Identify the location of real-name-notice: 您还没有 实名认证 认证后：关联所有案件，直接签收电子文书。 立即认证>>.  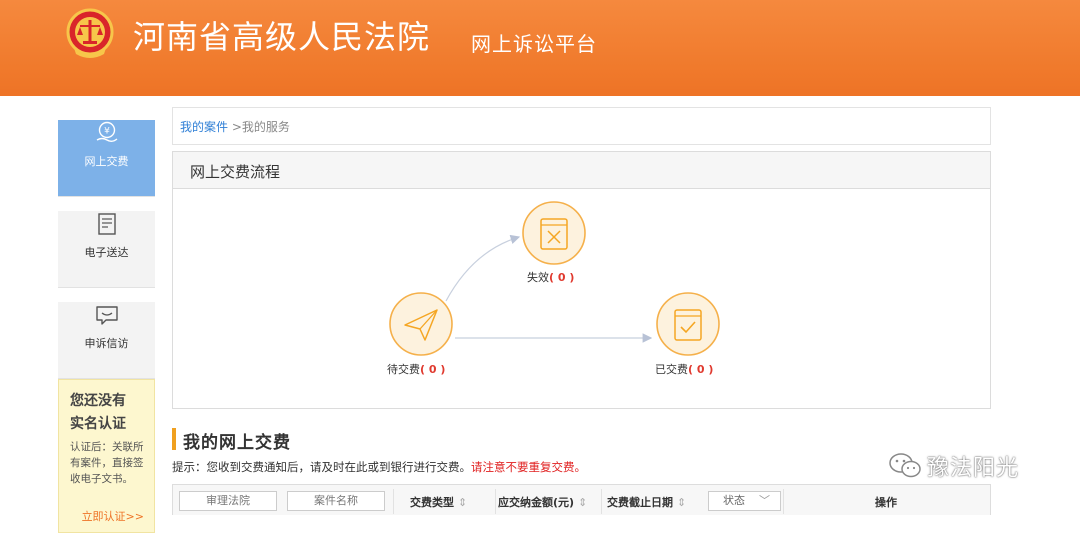
(106, 456).